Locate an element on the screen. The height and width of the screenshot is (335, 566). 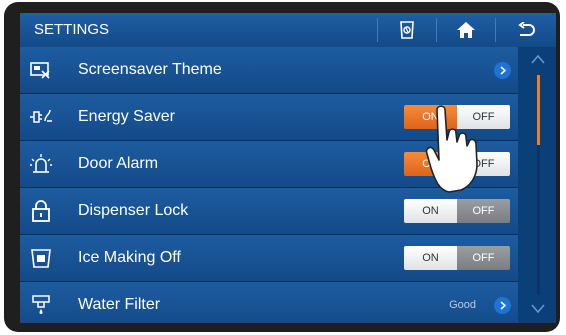
refrigerator-settings-button is located at coordinates (407, 30).